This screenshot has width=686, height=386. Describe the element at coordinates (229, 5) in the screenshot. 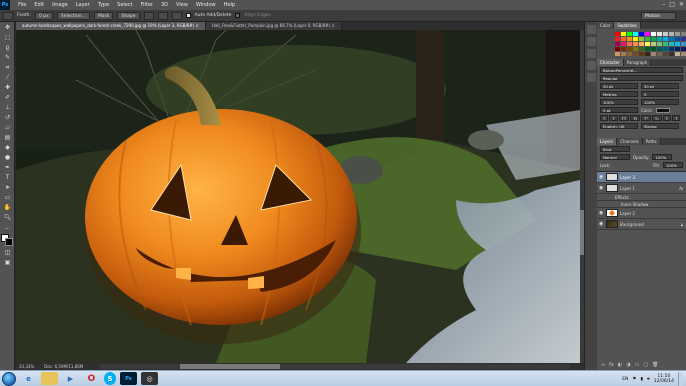

I see `menu-help: Help` at that location.